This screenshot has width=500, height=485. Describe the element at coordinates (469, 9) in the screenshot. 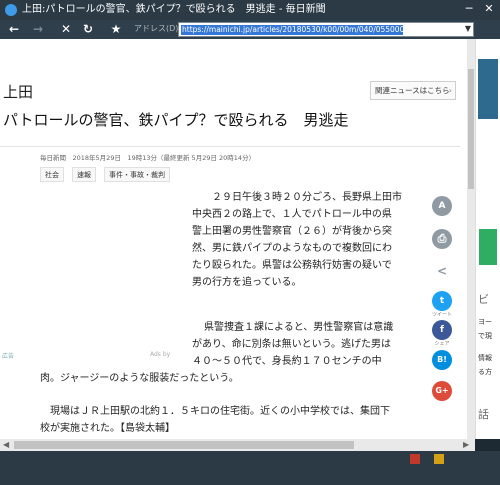

I see `minimize-button: ─` at that location.